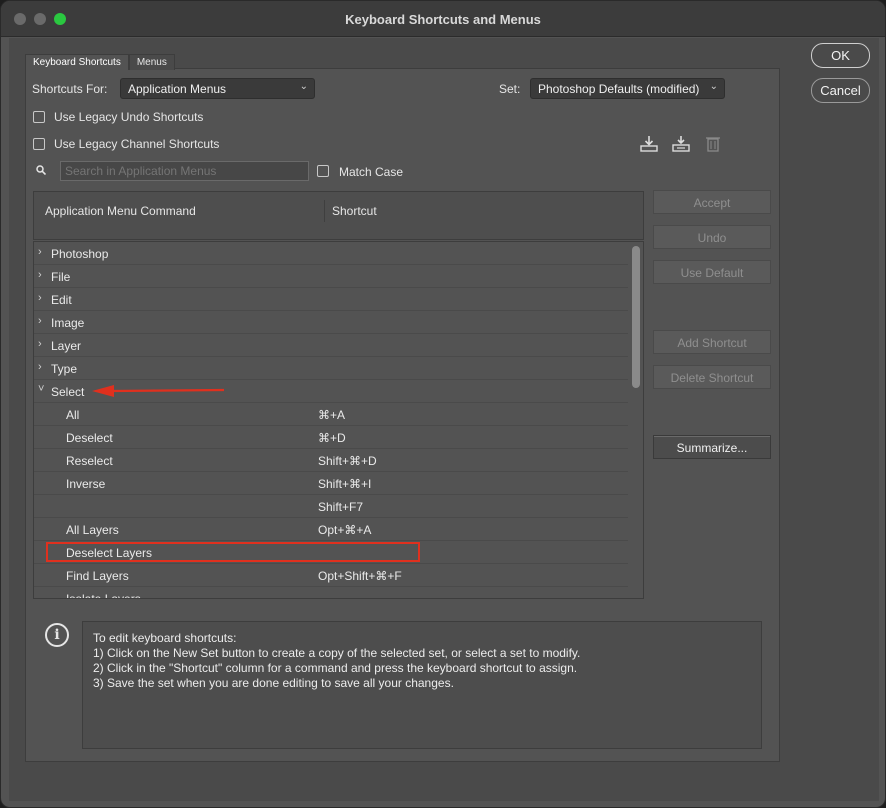 The width and height of the screenshot is (886, 808). What do you see at coordinates (331, 276) in the screenshot?
I see `menu-group-row: › File` at bounding box center [331, 276].